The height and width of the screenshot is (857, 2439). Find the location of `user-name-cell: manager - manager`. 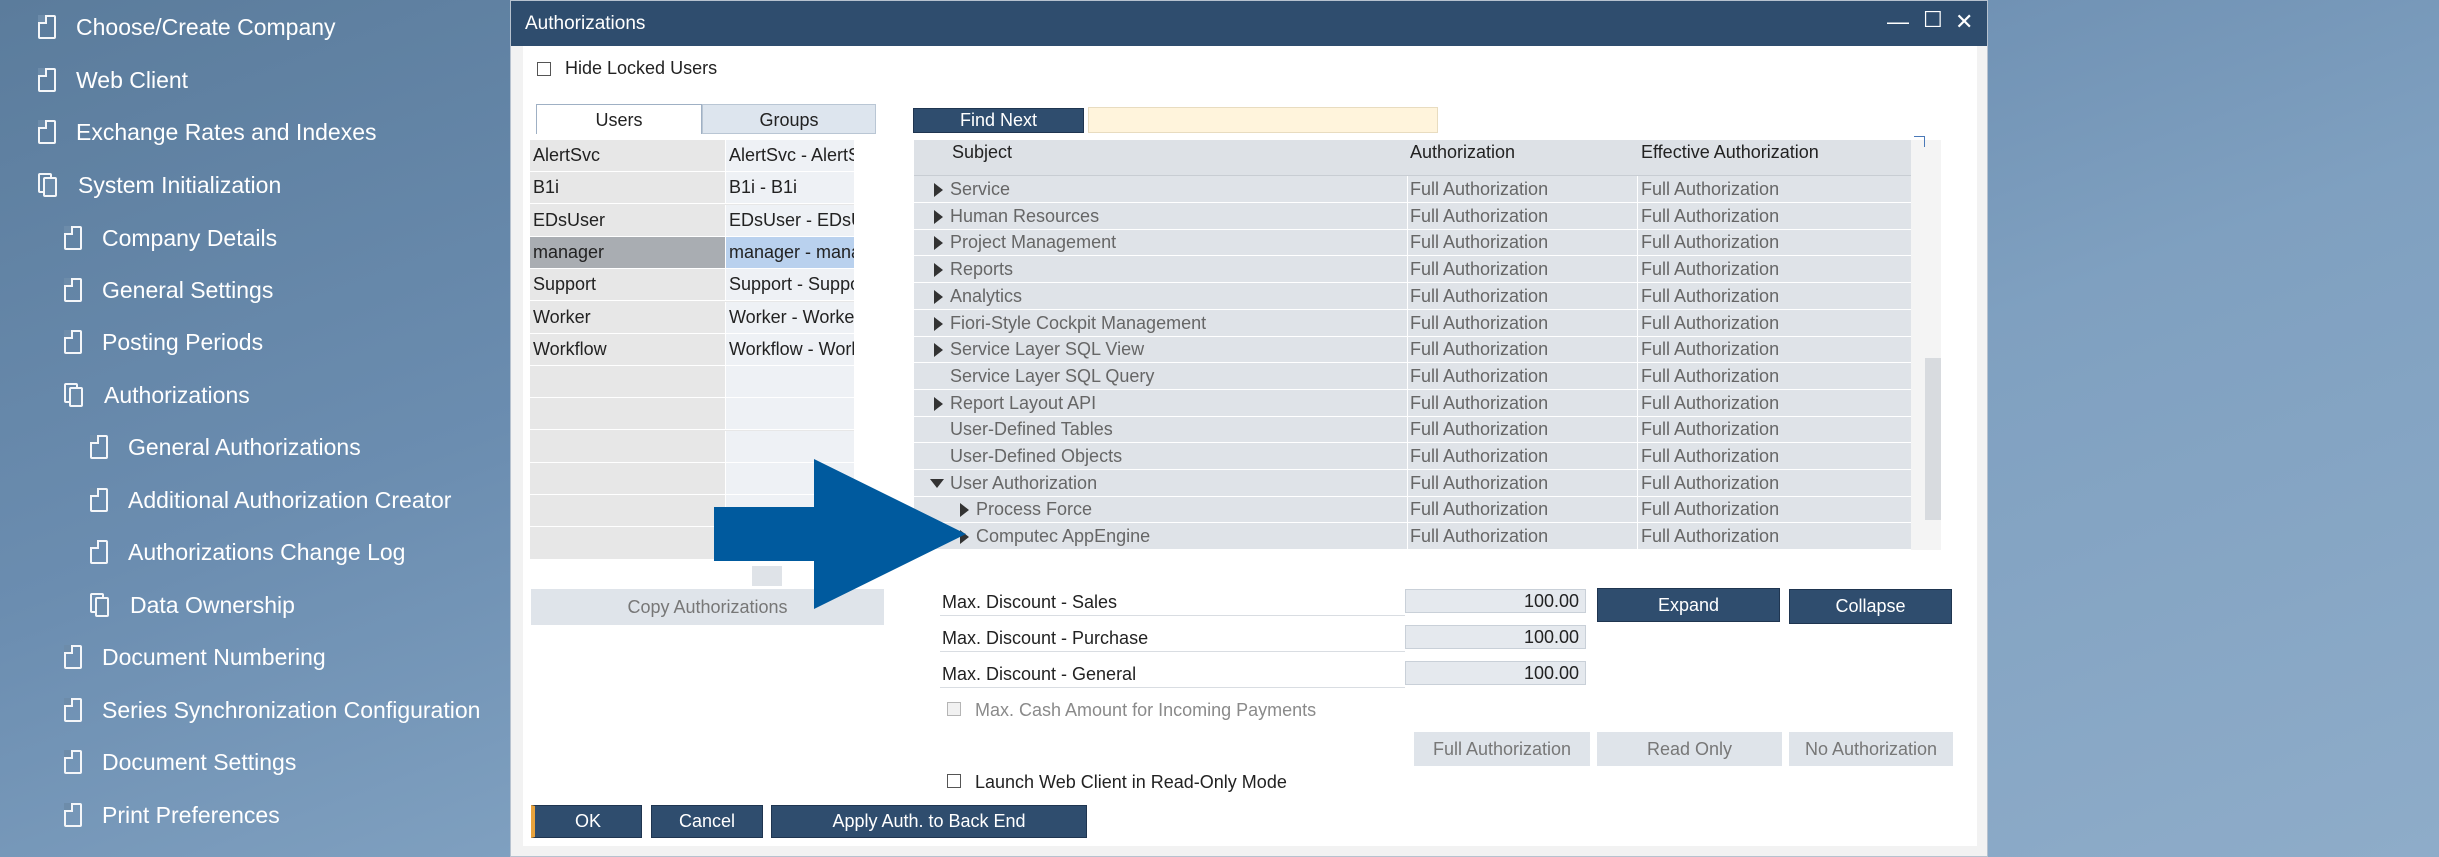

user-name-cell: manager - manager is located at coordinates (790, 252).